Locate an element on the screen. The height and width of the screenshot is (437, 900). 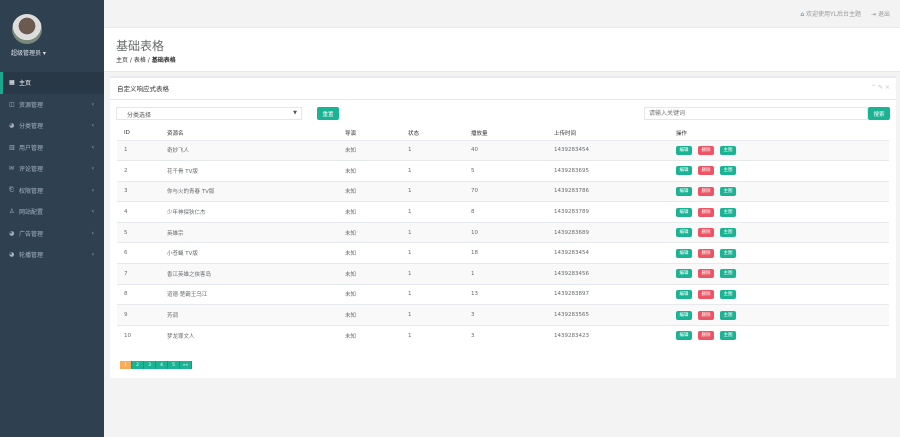
logout-link: ⇥ 退出 is located at coordinates (880, 13).